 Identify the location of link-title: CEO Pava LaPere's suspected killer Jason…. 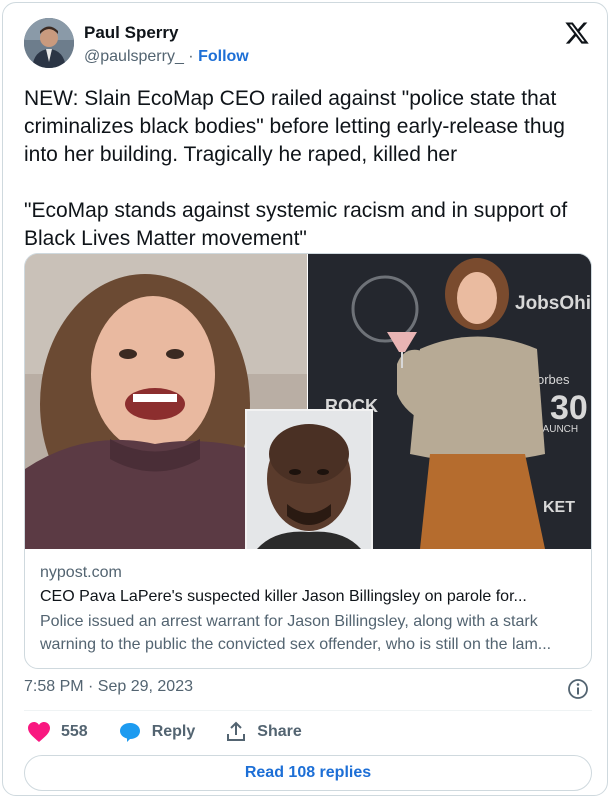
(310, 597).